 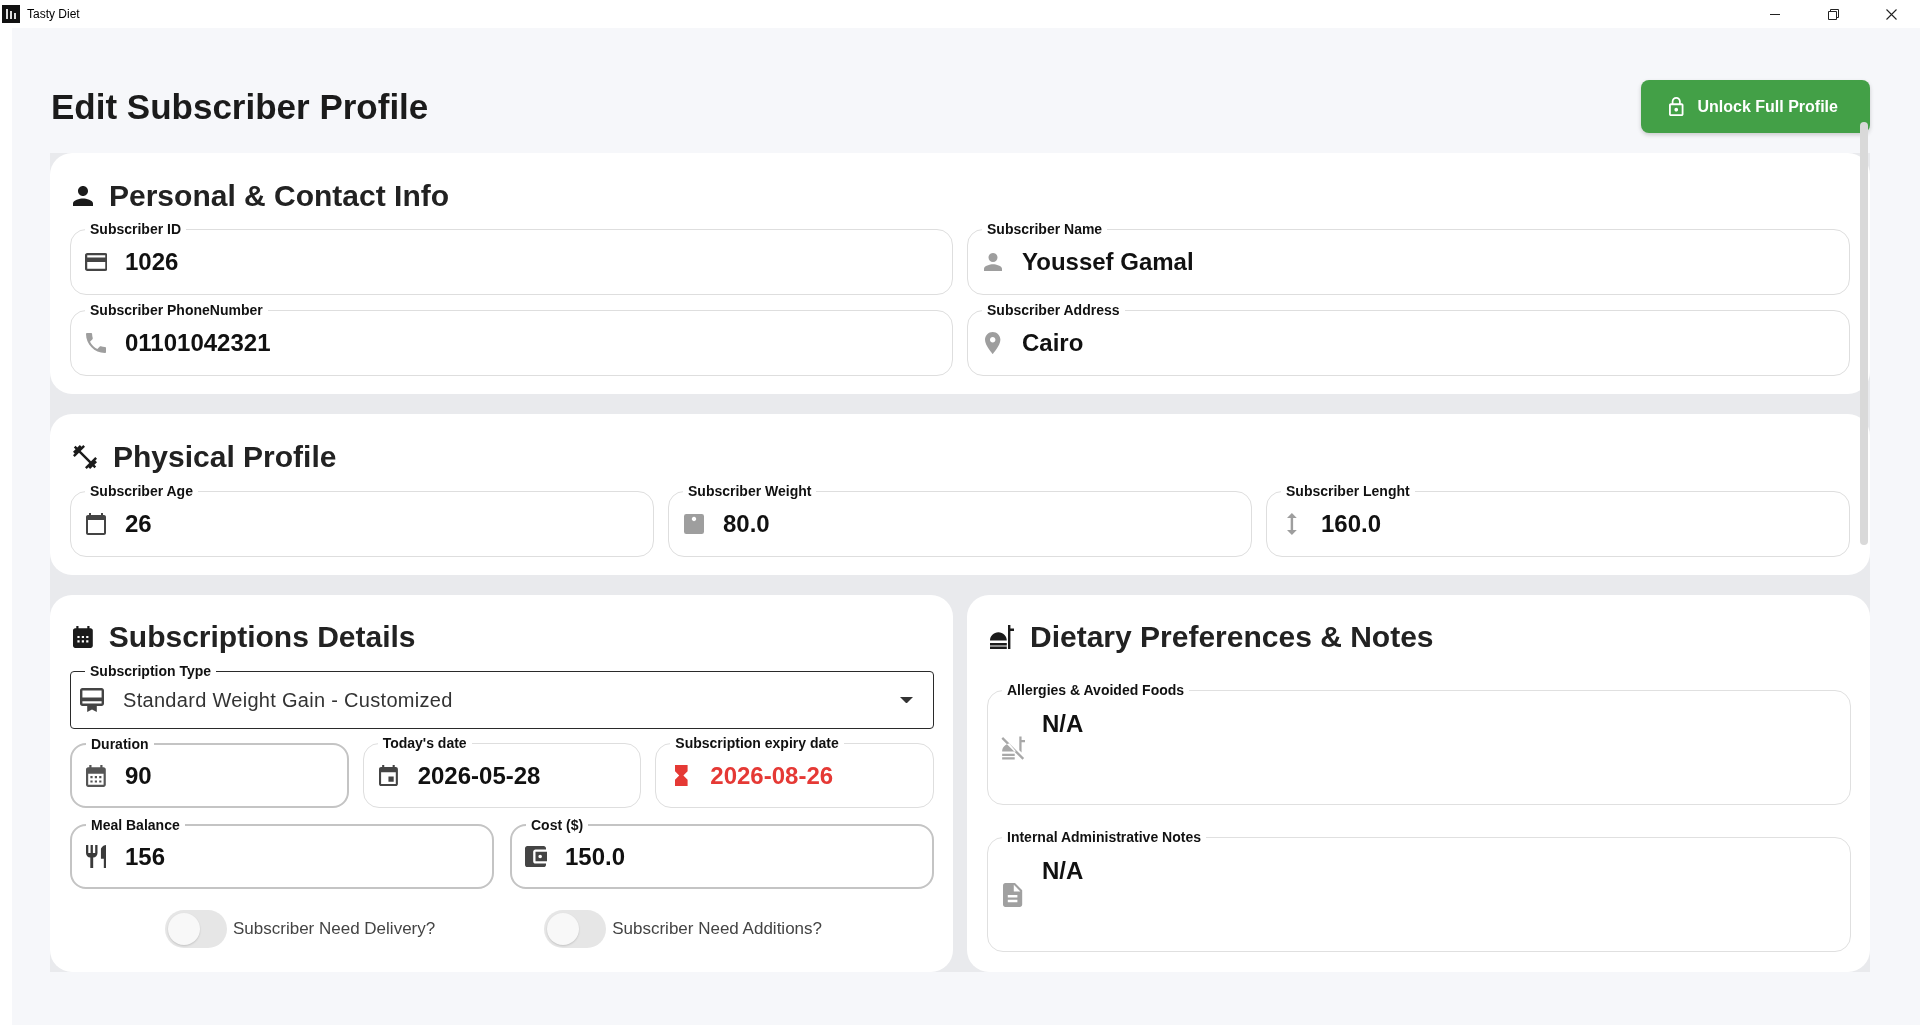 I want to click on field-label: Subscriber Lenght, so click(x=1348, y=491).